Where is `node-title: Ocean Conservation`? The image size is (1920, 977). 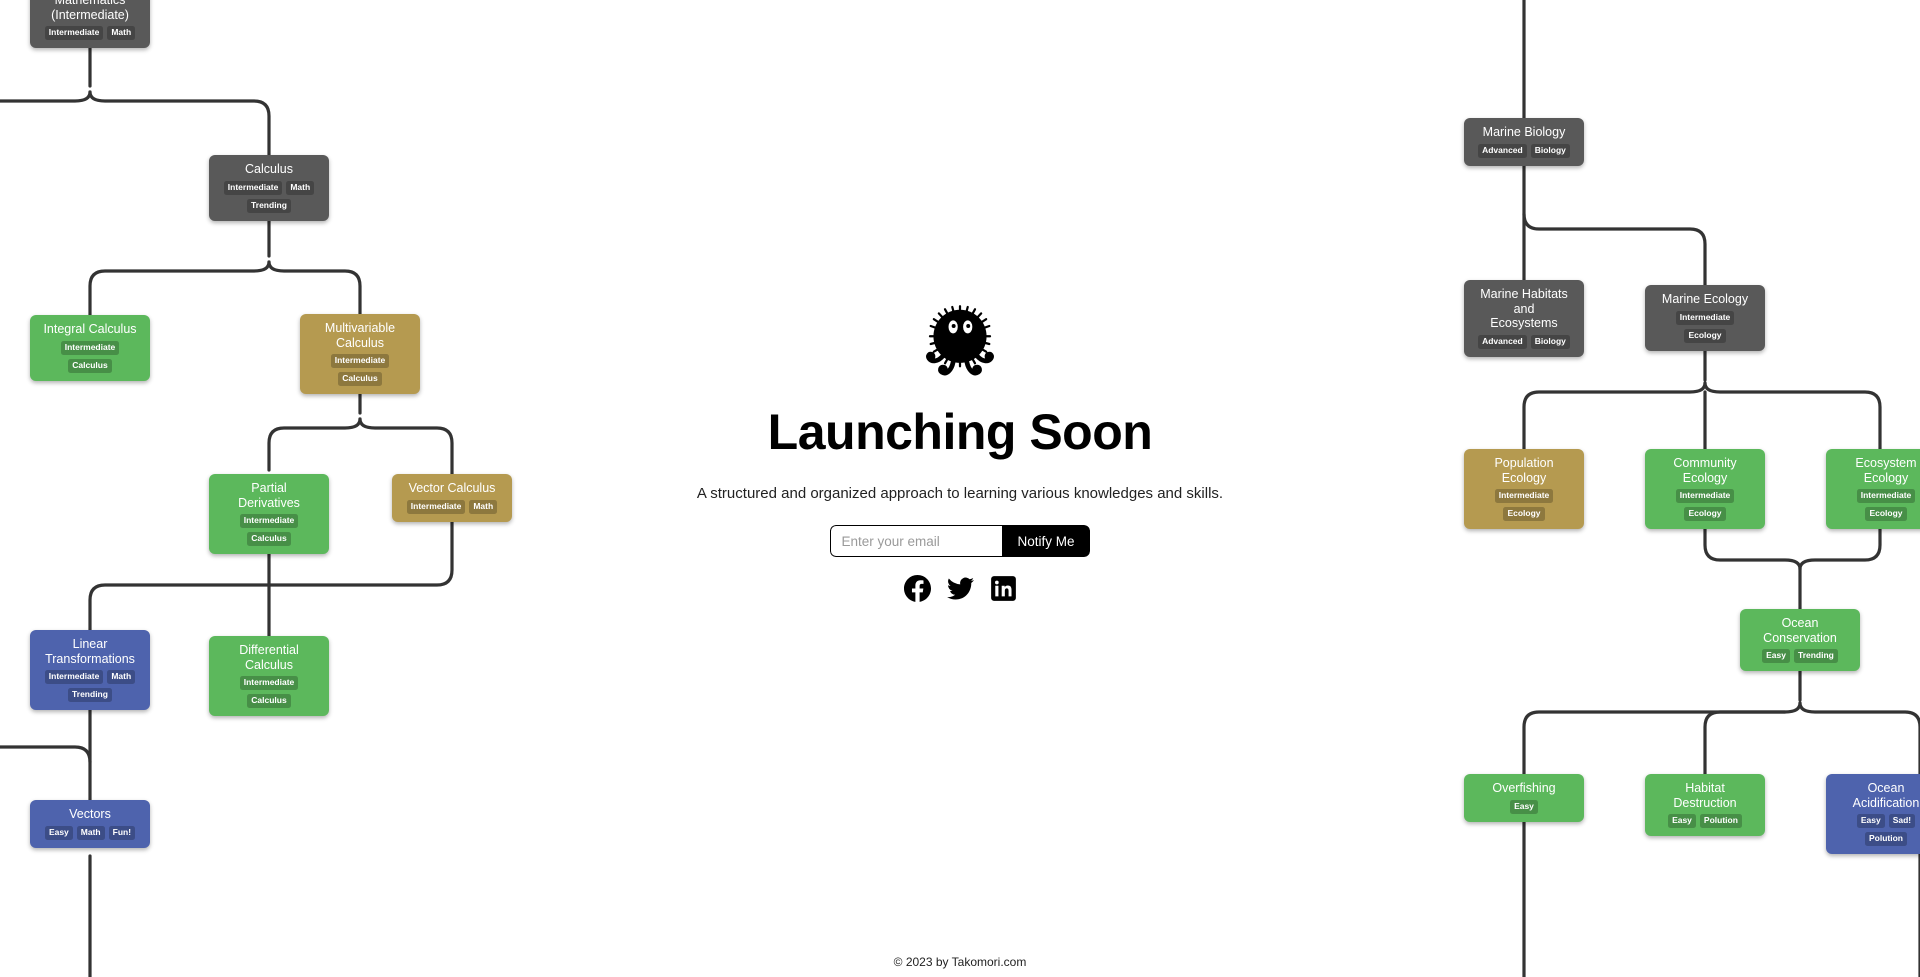 node-title: Ocean Conservation is located at coordinates (1800, 630).